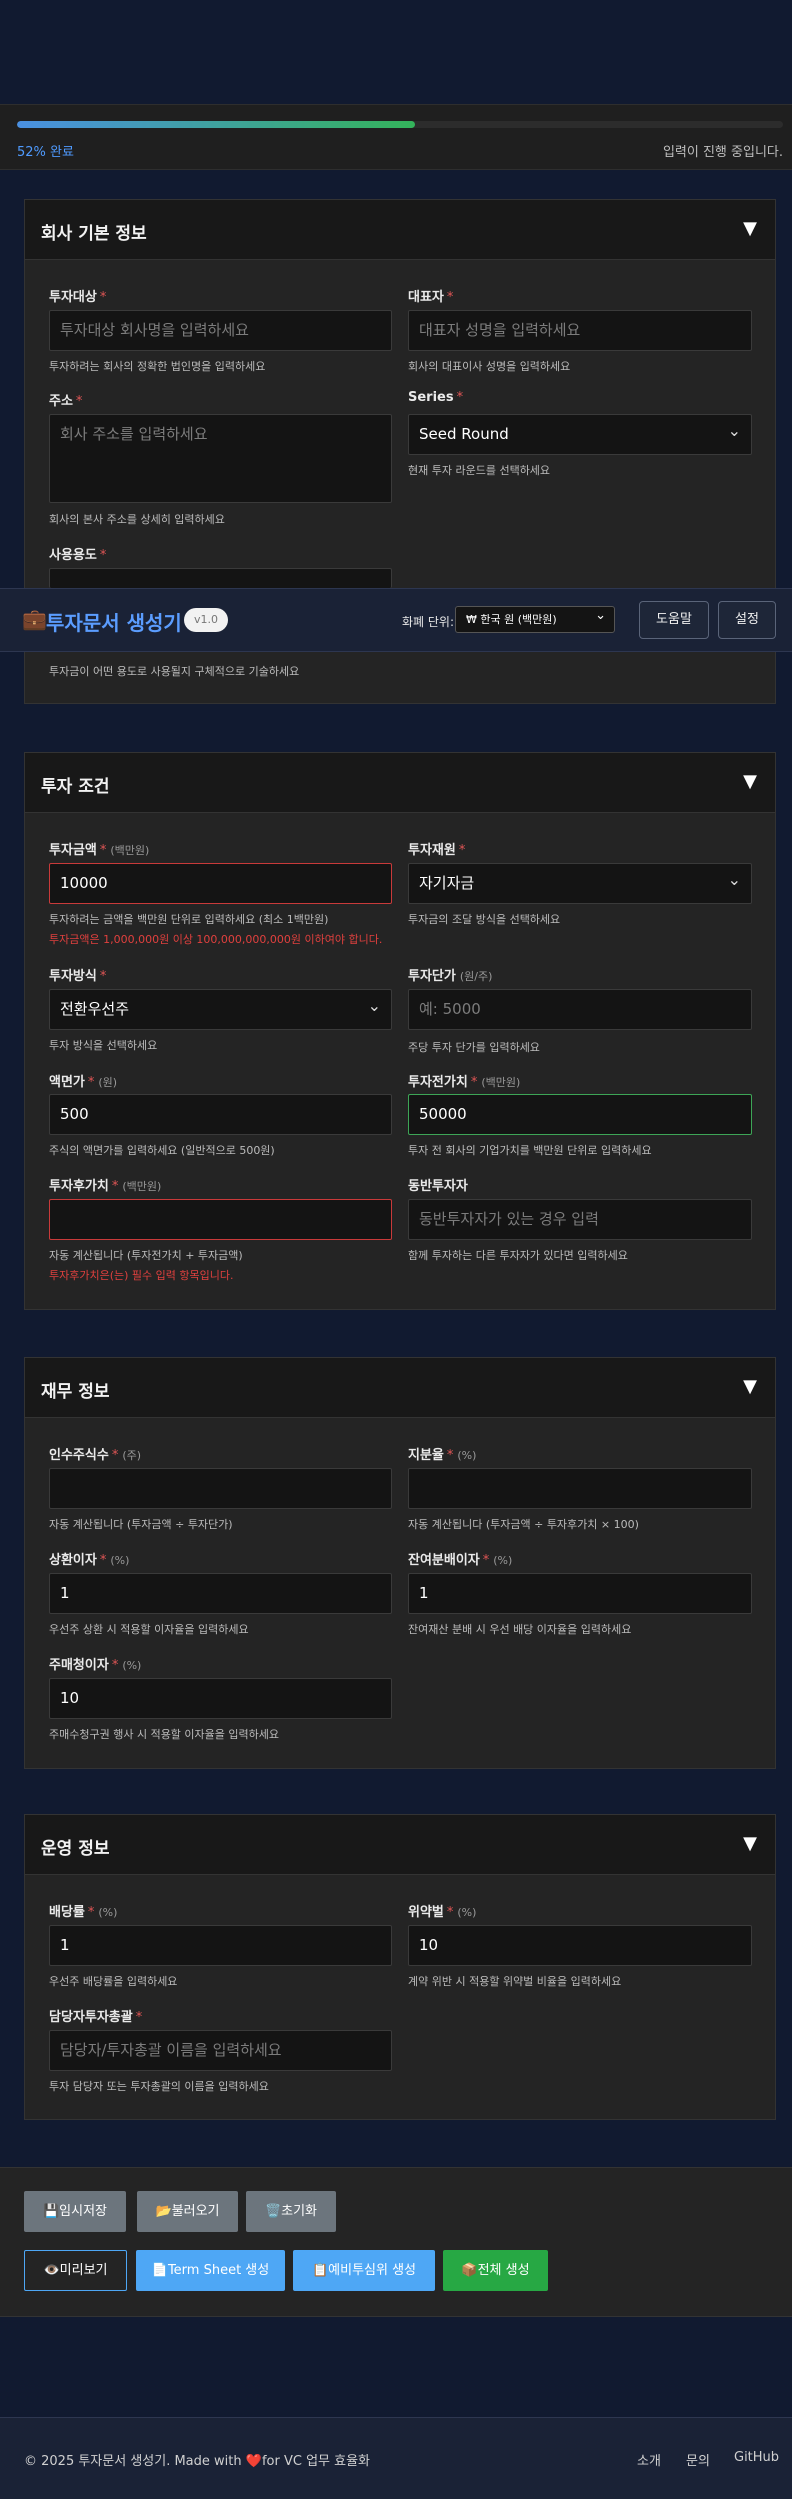  Describe the element at coordinates (75, 787) in the screenshot. I see `section-title: 투자 조건` at that location.